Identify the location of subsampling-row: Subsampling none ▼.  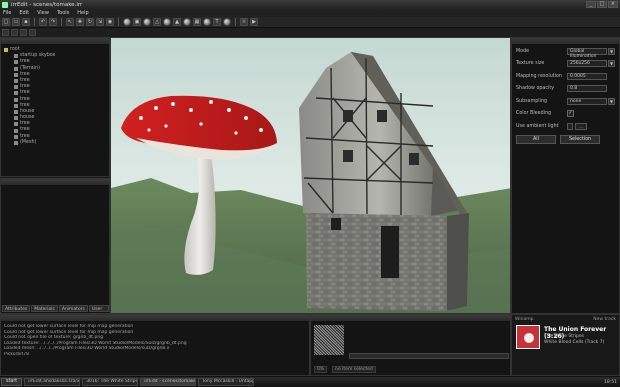
(565, 101).